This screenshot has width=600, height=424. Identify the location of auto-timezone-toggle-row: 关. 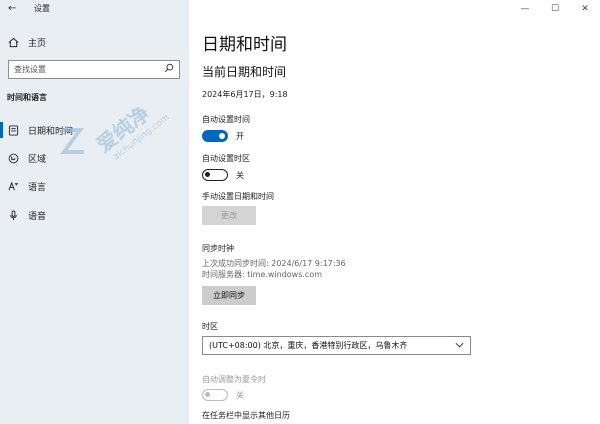
(223, 175).